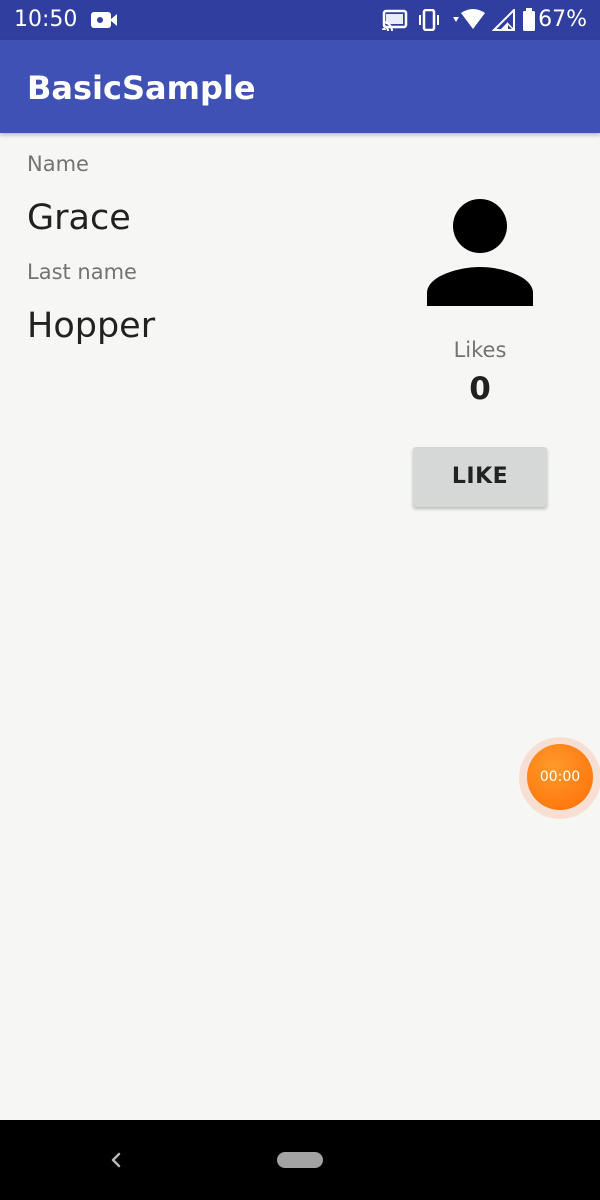 This screenshot has width=600, height=1200. What do you see at coordinates (300, 86) in the screenshot?
I see `app-bar: BasicSample` at bounding box center [300, 86].